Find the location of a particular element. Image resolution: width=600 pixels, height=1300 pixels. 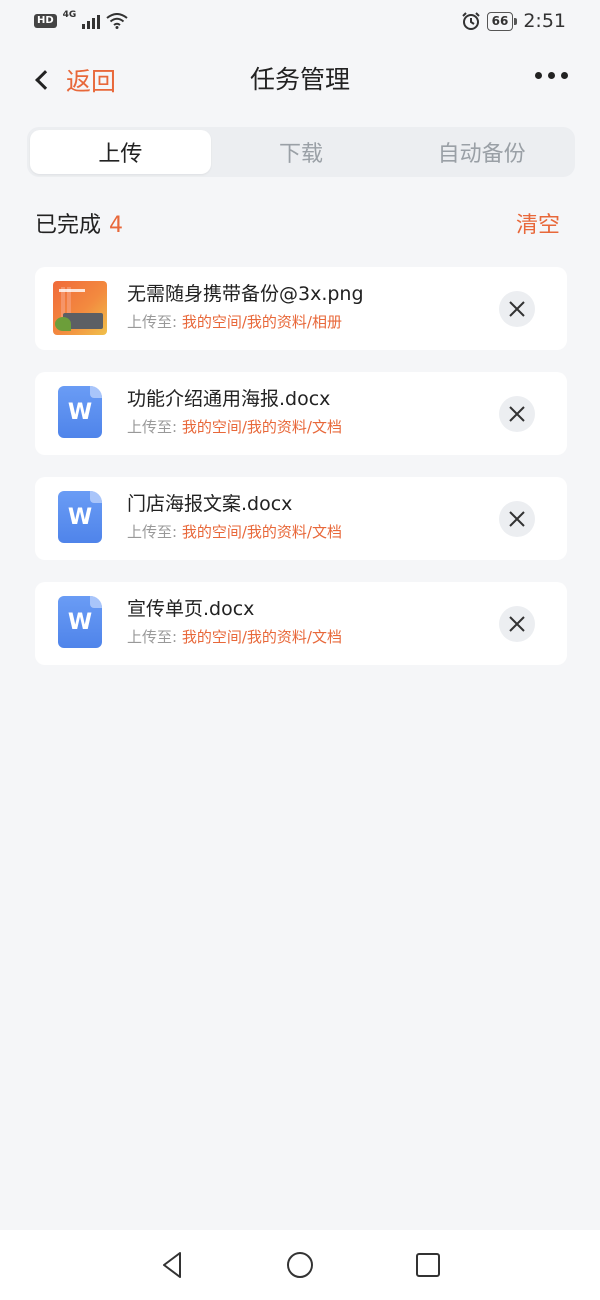

destination-row: 上传至: 我的空间/我的资料/相册 is located at coordinates (307, 322).